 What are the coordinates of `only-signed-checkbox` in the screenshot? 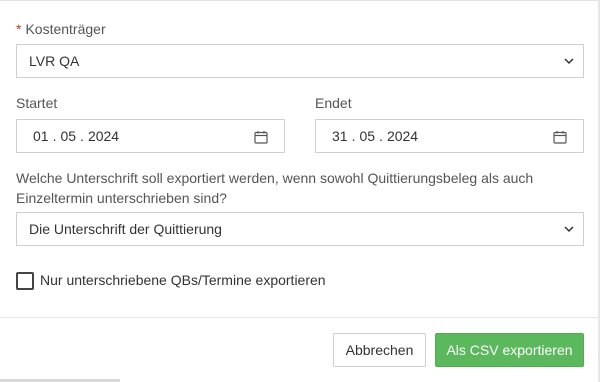 It's located at (25, 281).